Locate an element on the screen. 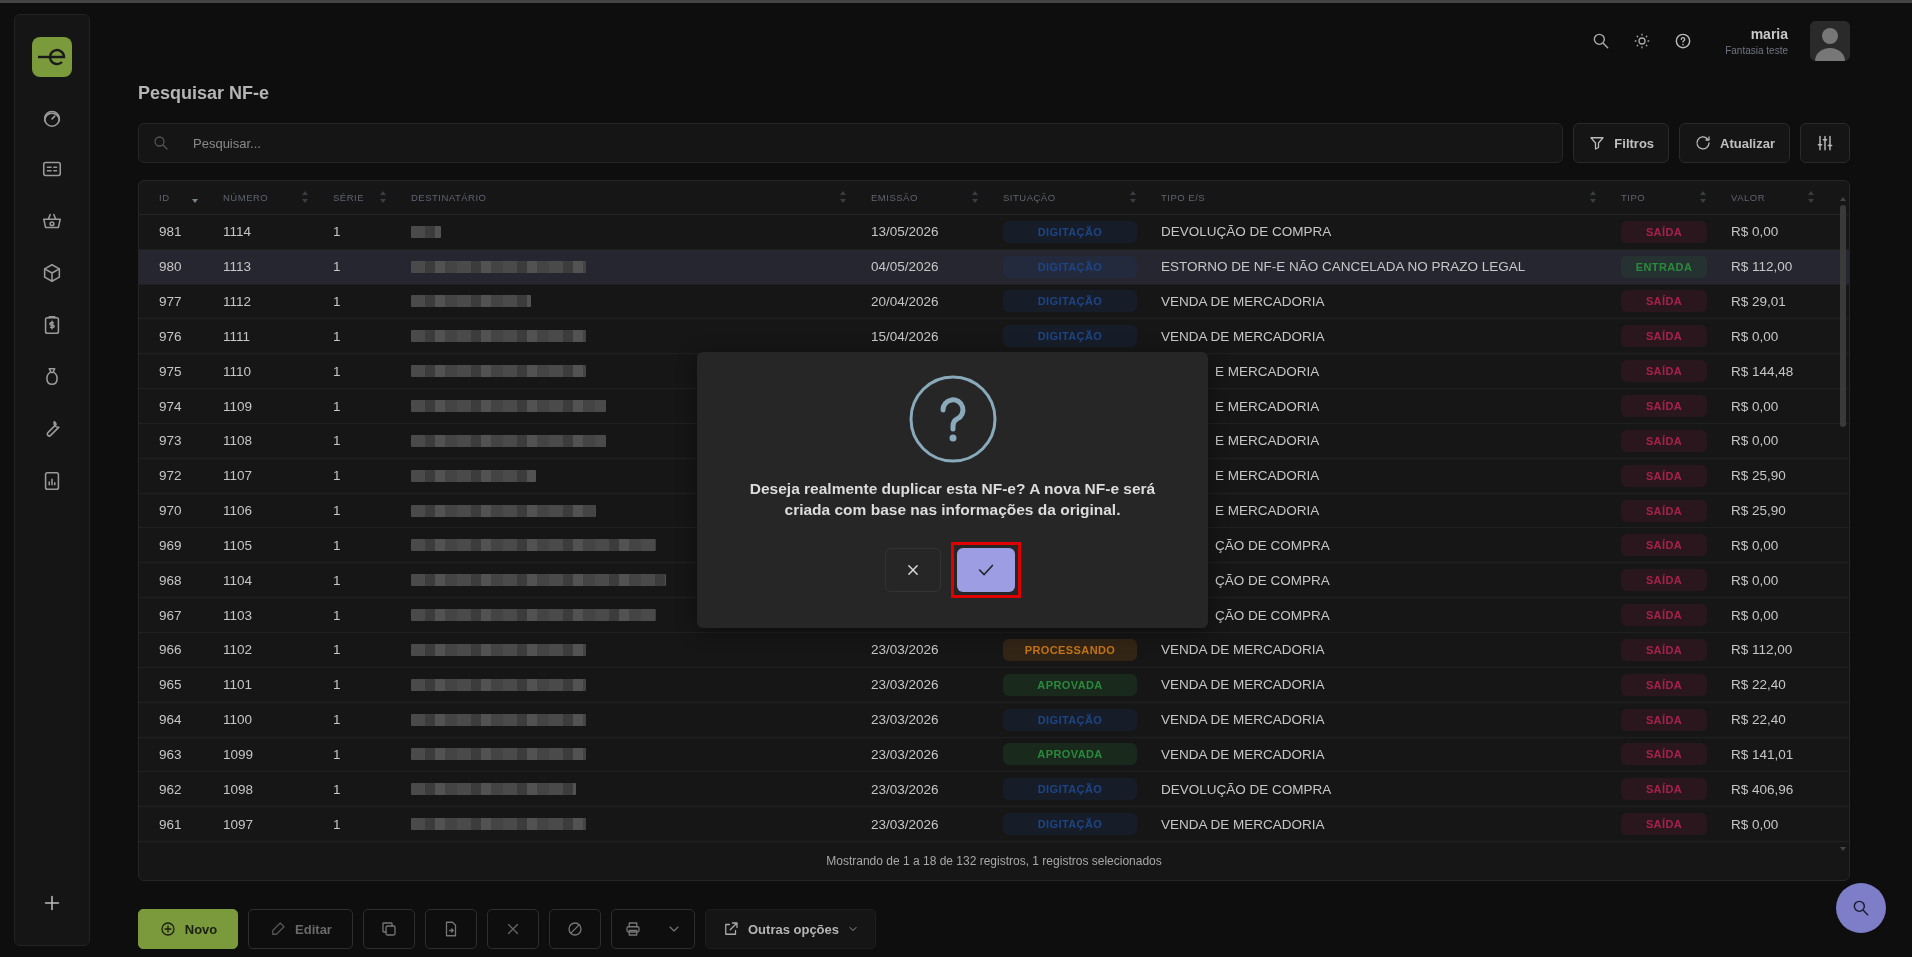 The width and height of the screenshot is (1912, 957). disable-button is located at coordinates (575, 929).